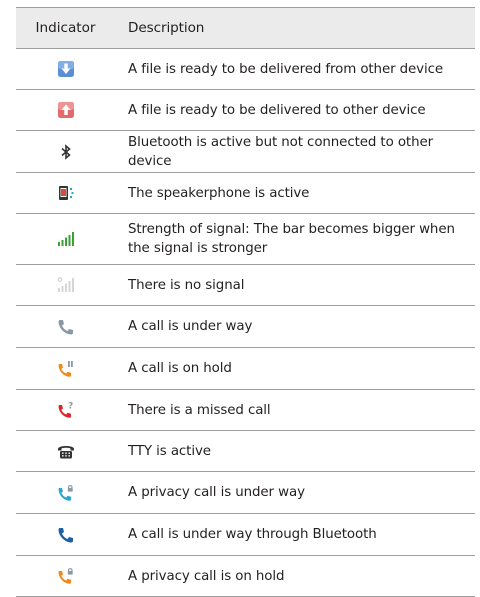 The height and width of the screenshot is (597, 480). What do you see at coordinates (245, 451) in the screenshot?
I see `table-row: TTY is active` at bounding box center [245, 451].